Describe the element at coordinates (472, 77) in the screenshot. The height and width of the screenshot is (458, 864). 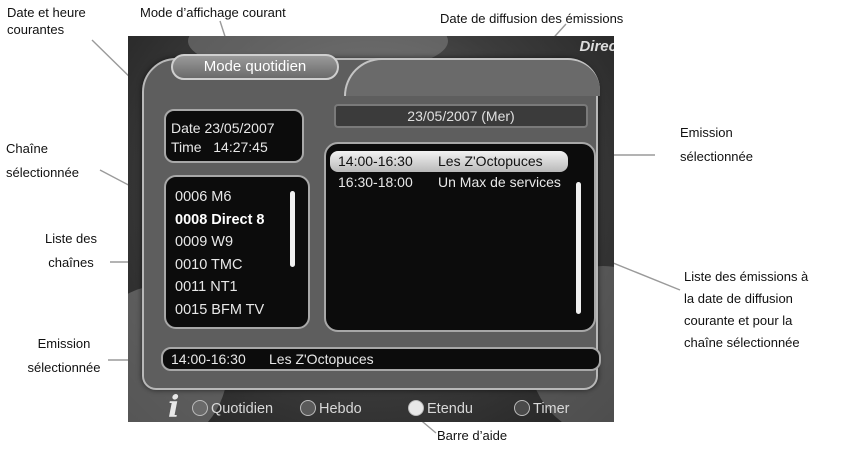
I see `epg-frame-top` at that location.